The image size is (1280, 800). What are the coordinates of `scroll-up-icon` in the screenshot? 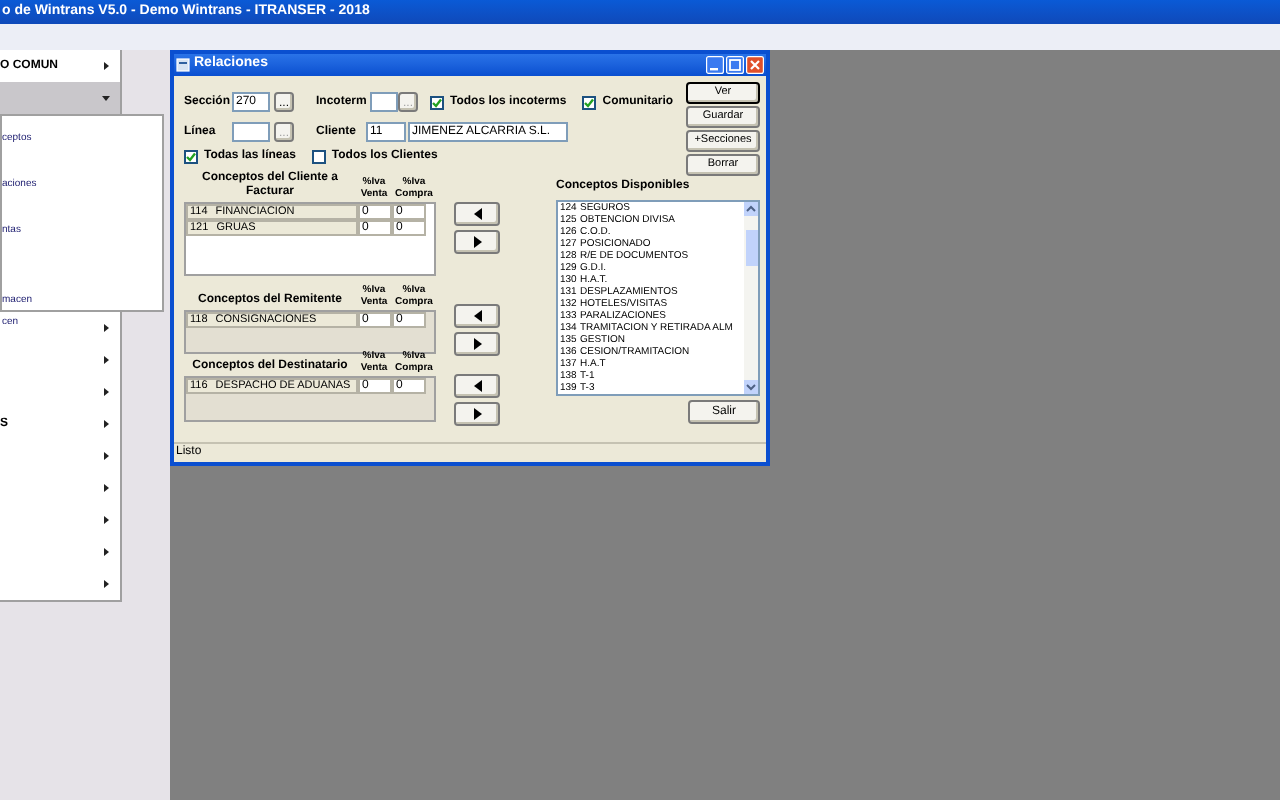 It's located at (751, 209).